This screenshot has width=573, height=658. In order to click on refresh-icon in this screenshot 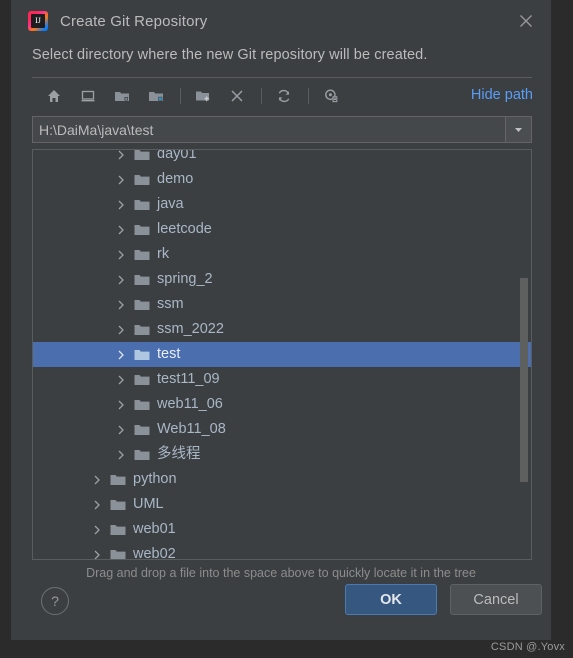, I will do `click(284, 96)`.